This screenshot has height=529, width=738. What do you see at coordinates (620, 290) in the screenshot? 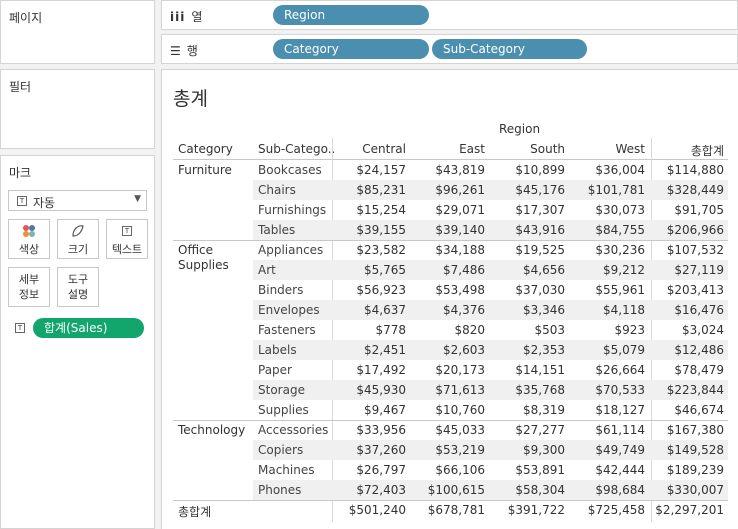
I see `value-cell: $55,961` at bounding box center [620, 290].